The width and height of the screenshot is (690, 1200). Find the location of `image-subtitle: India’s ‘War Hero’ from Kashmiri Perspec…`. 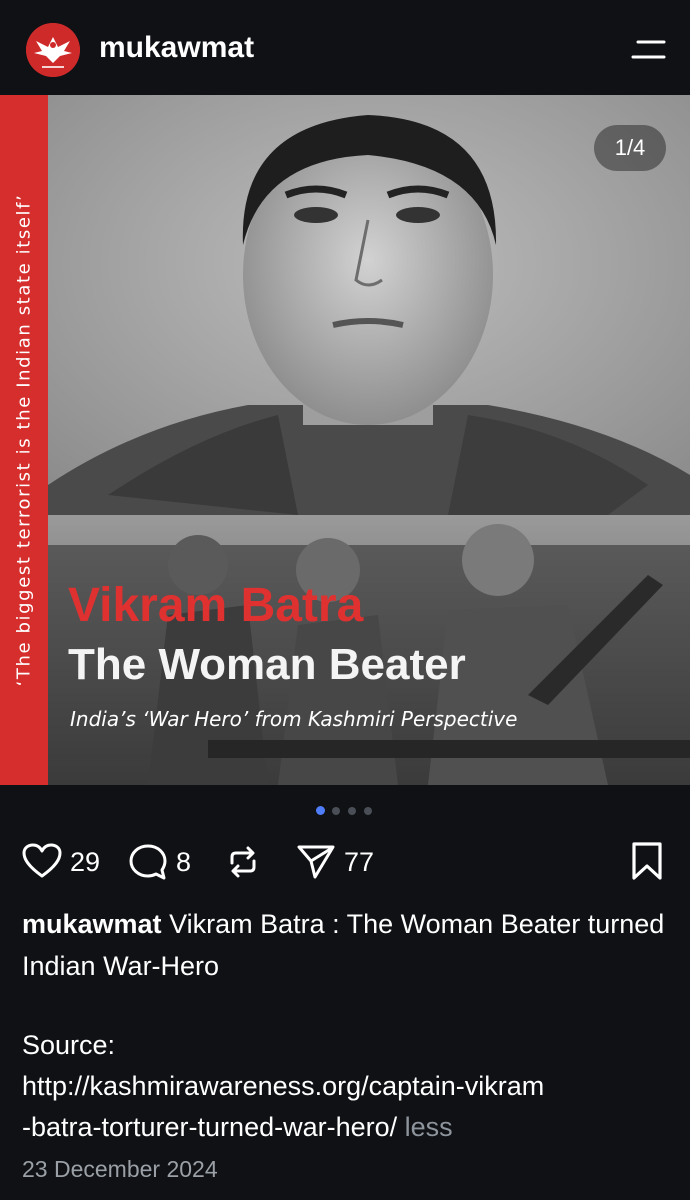

image-subtitle: India’s ‘War Hero’ from Kashmiri Perspec… is located at coordinates (294, 719).